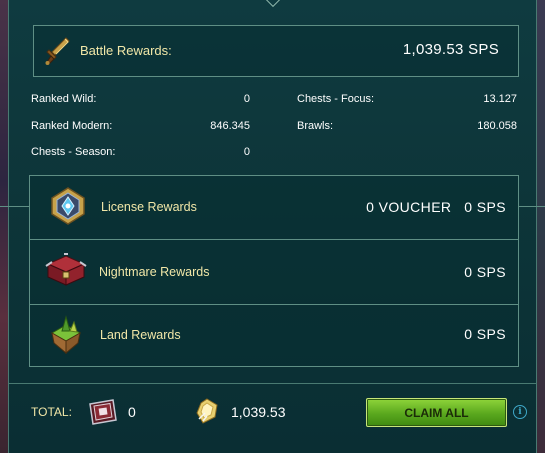 This screenshot has height=453, width=545. Describe the element at coordinates (126, 50) in the screenshot. I see `battle-rewards-label: Battle Rewards:` at that location.